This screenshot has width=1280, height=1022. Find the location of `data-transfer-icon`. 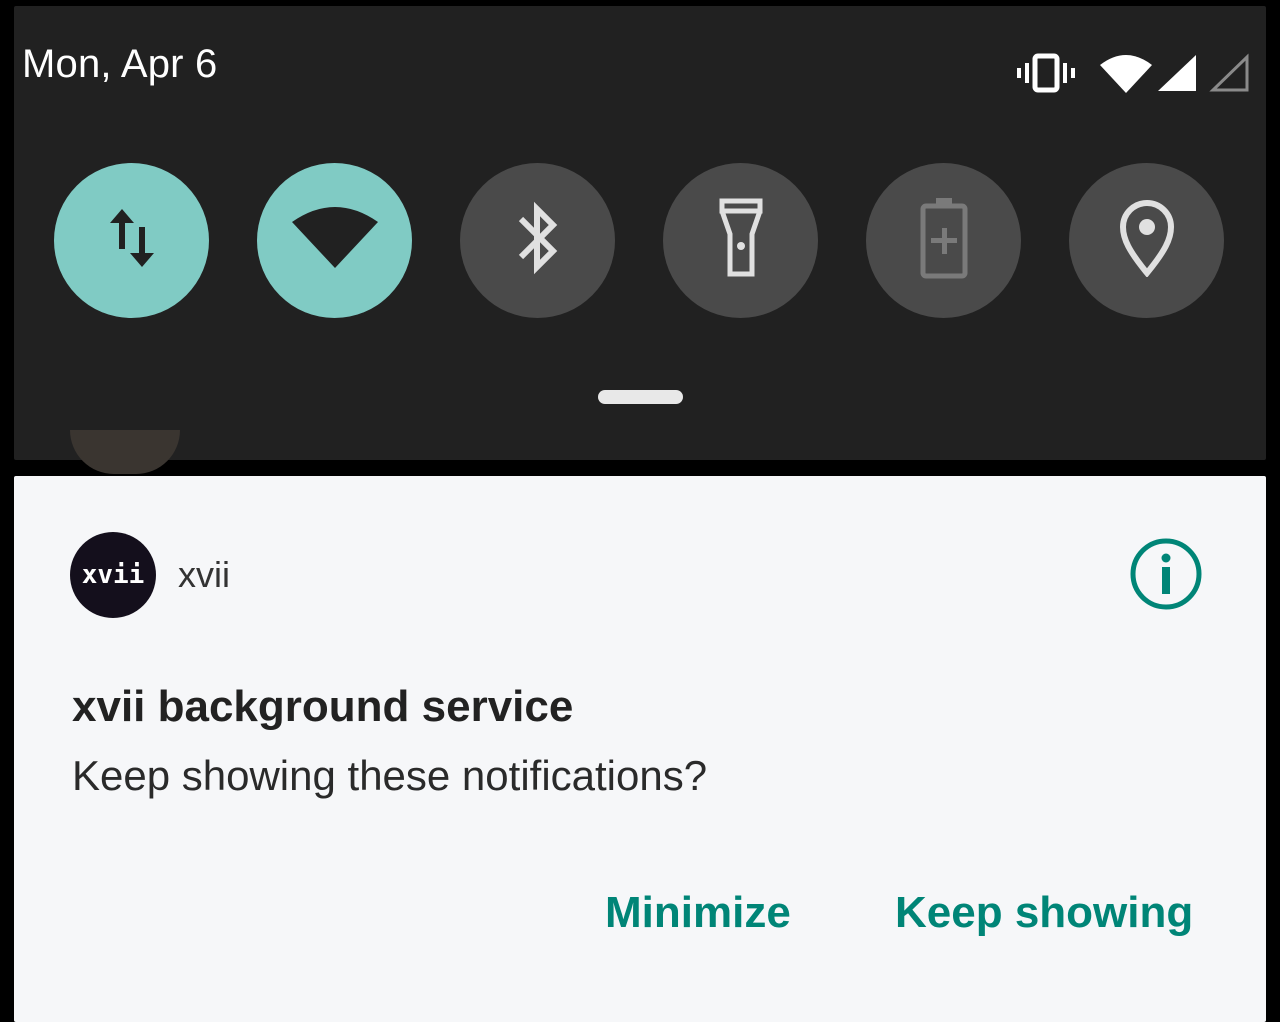

data-transfer-icon is located at coordinates (132, 240).